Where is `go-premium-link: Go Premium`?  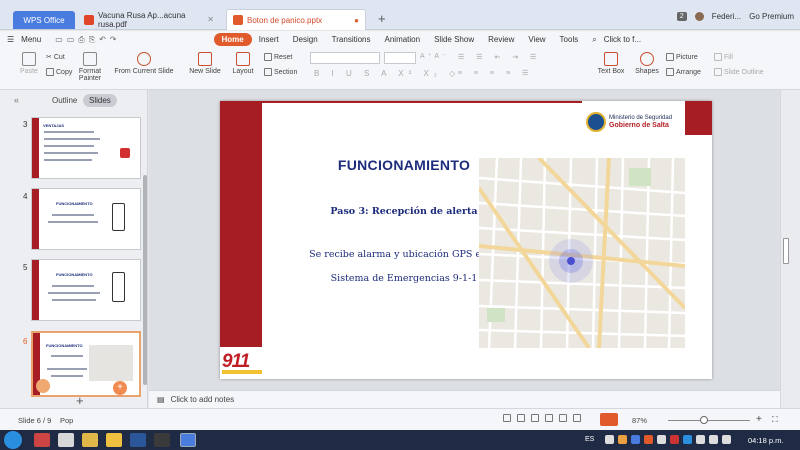 go-premium-link: Go Premium is located at coordinates (771, 16).